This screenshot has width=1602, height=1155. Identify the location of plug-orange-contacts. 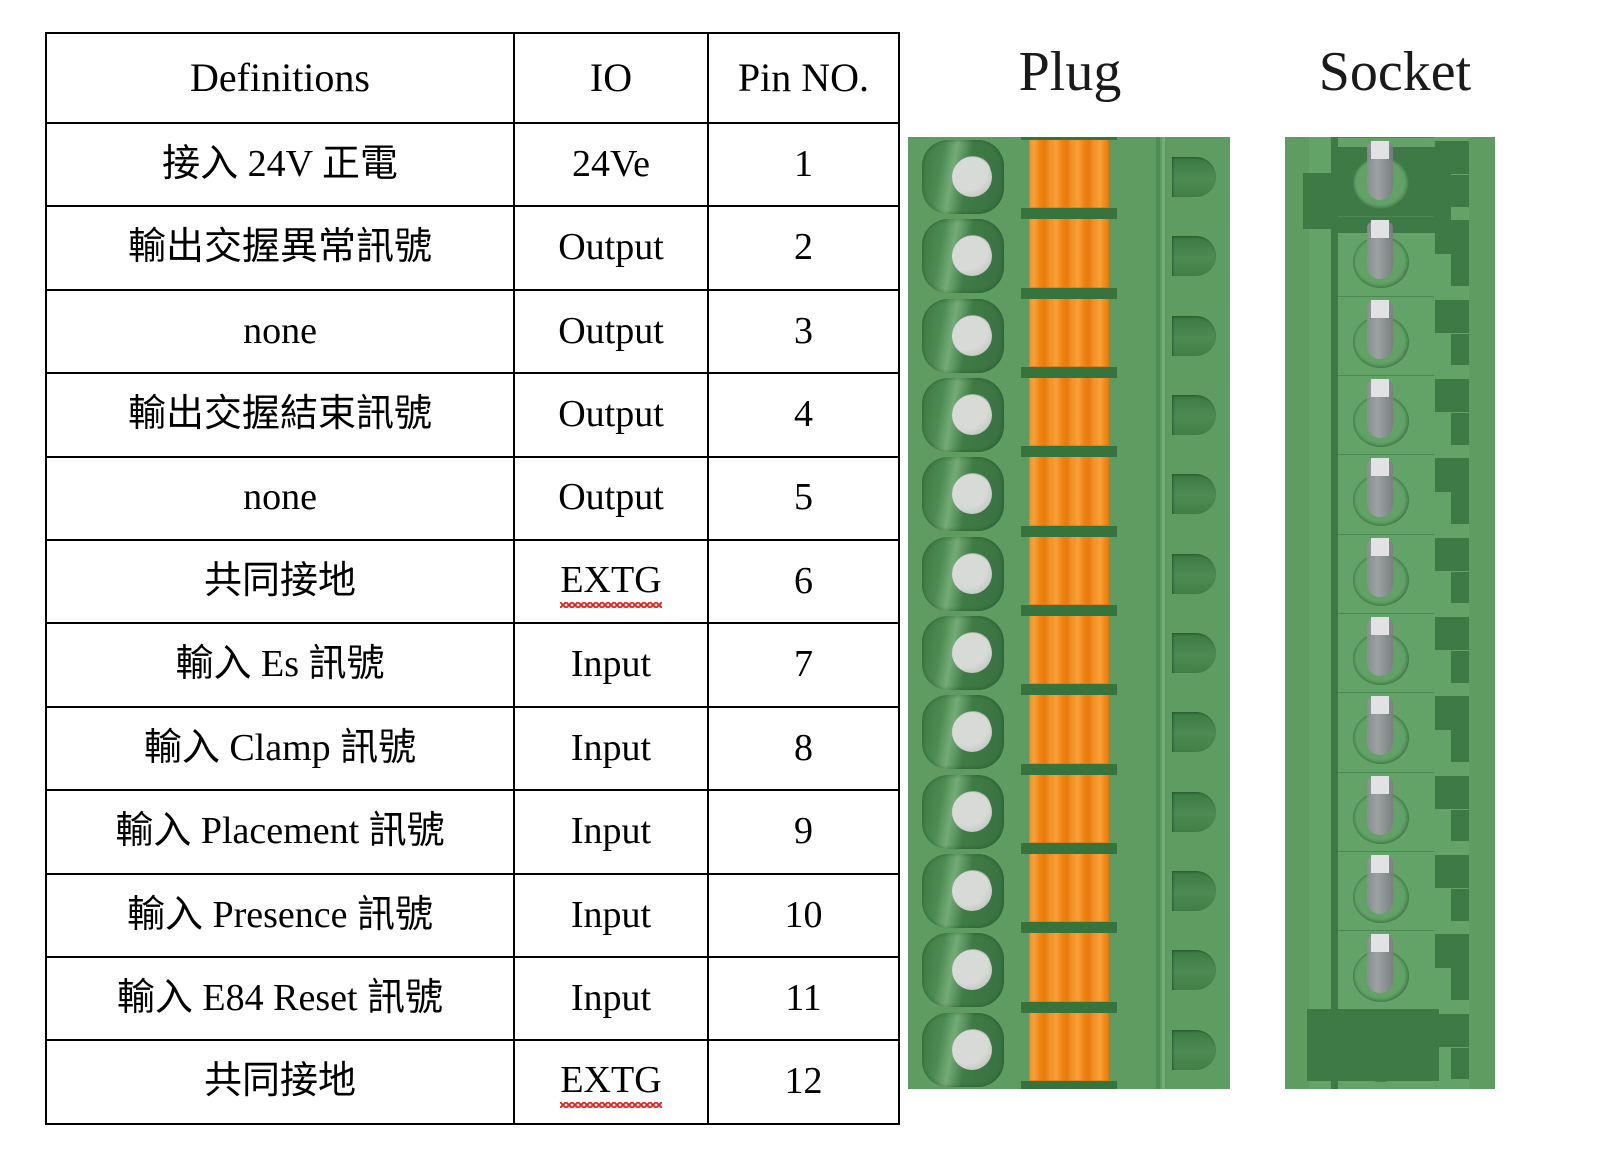
(1069, 613).